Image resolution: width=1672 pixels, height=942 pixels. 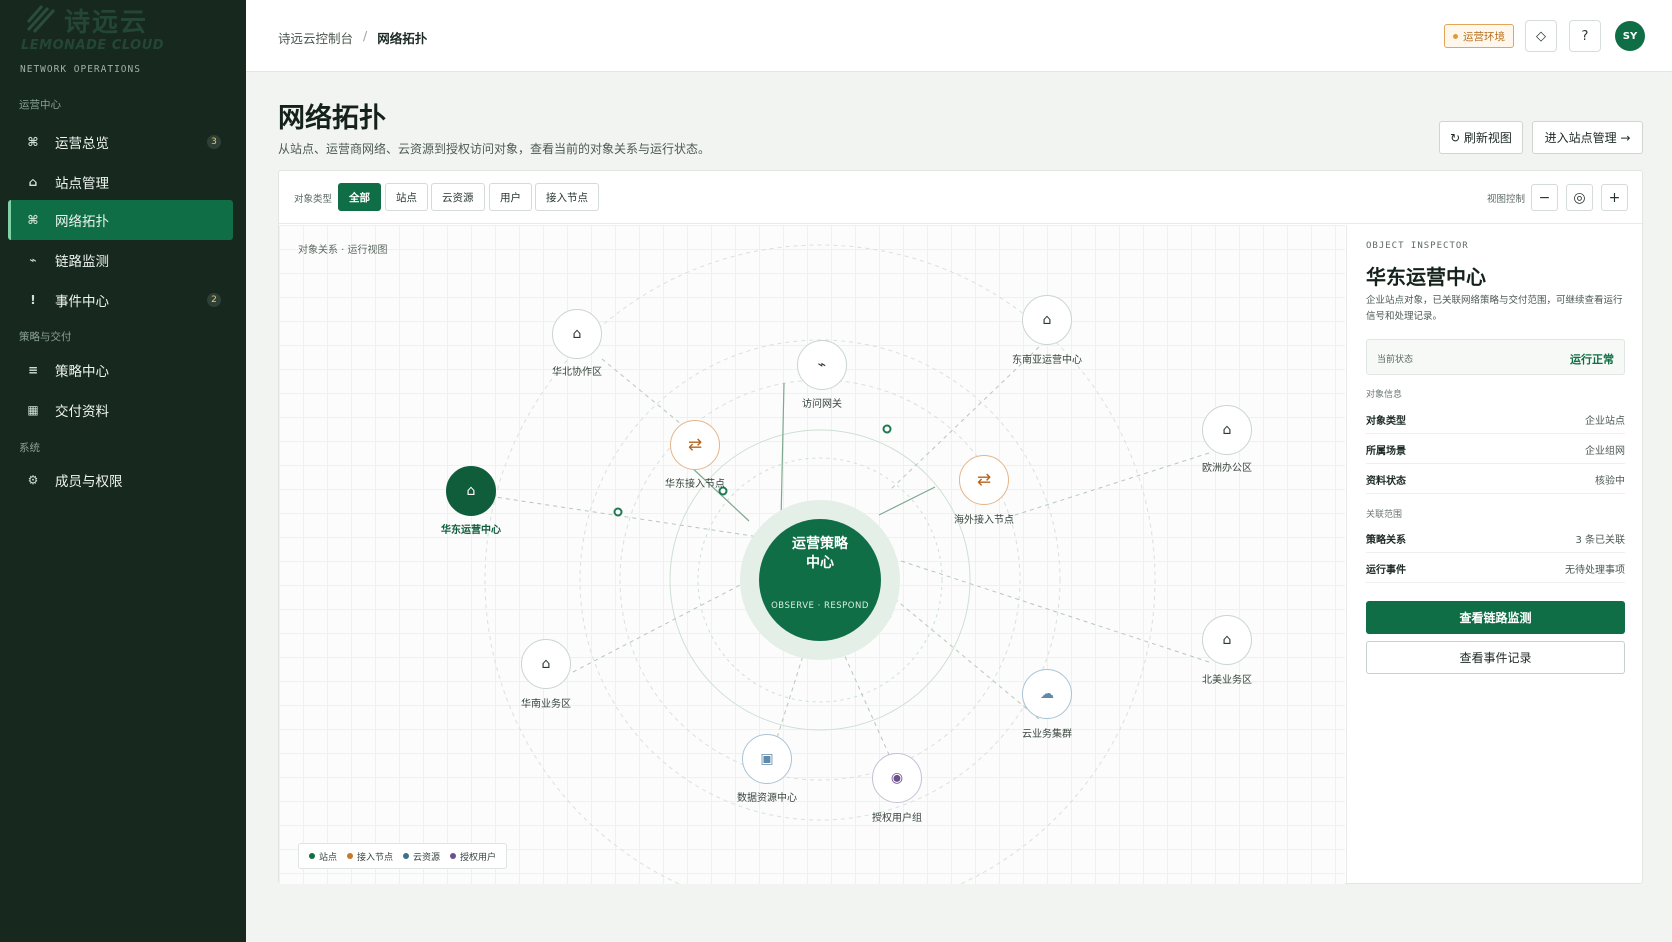 What do you see at coordinates (375, 857) in the screenshot?
I see `legend-label: 接入节点` at bounding box center [375, 857].